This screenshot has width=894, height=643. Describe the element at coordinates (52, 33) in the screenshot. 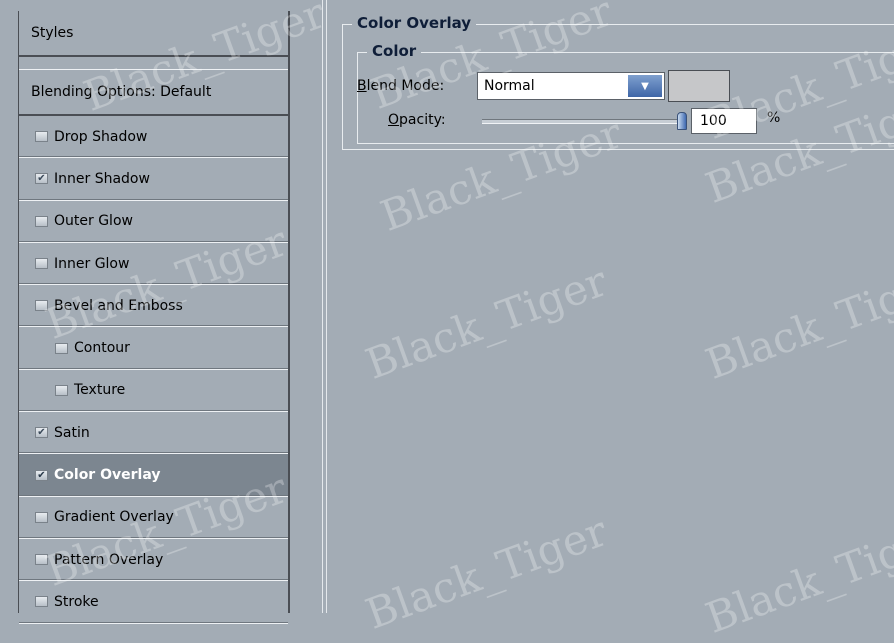

I see `styles-header-label: Styles` at that location.